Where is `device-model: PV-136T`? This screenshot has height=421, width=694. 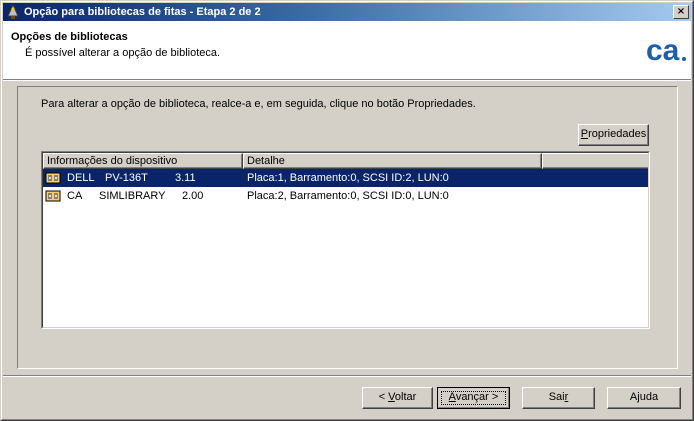
device-model: PV-136T is located at coordinates (126, 178).